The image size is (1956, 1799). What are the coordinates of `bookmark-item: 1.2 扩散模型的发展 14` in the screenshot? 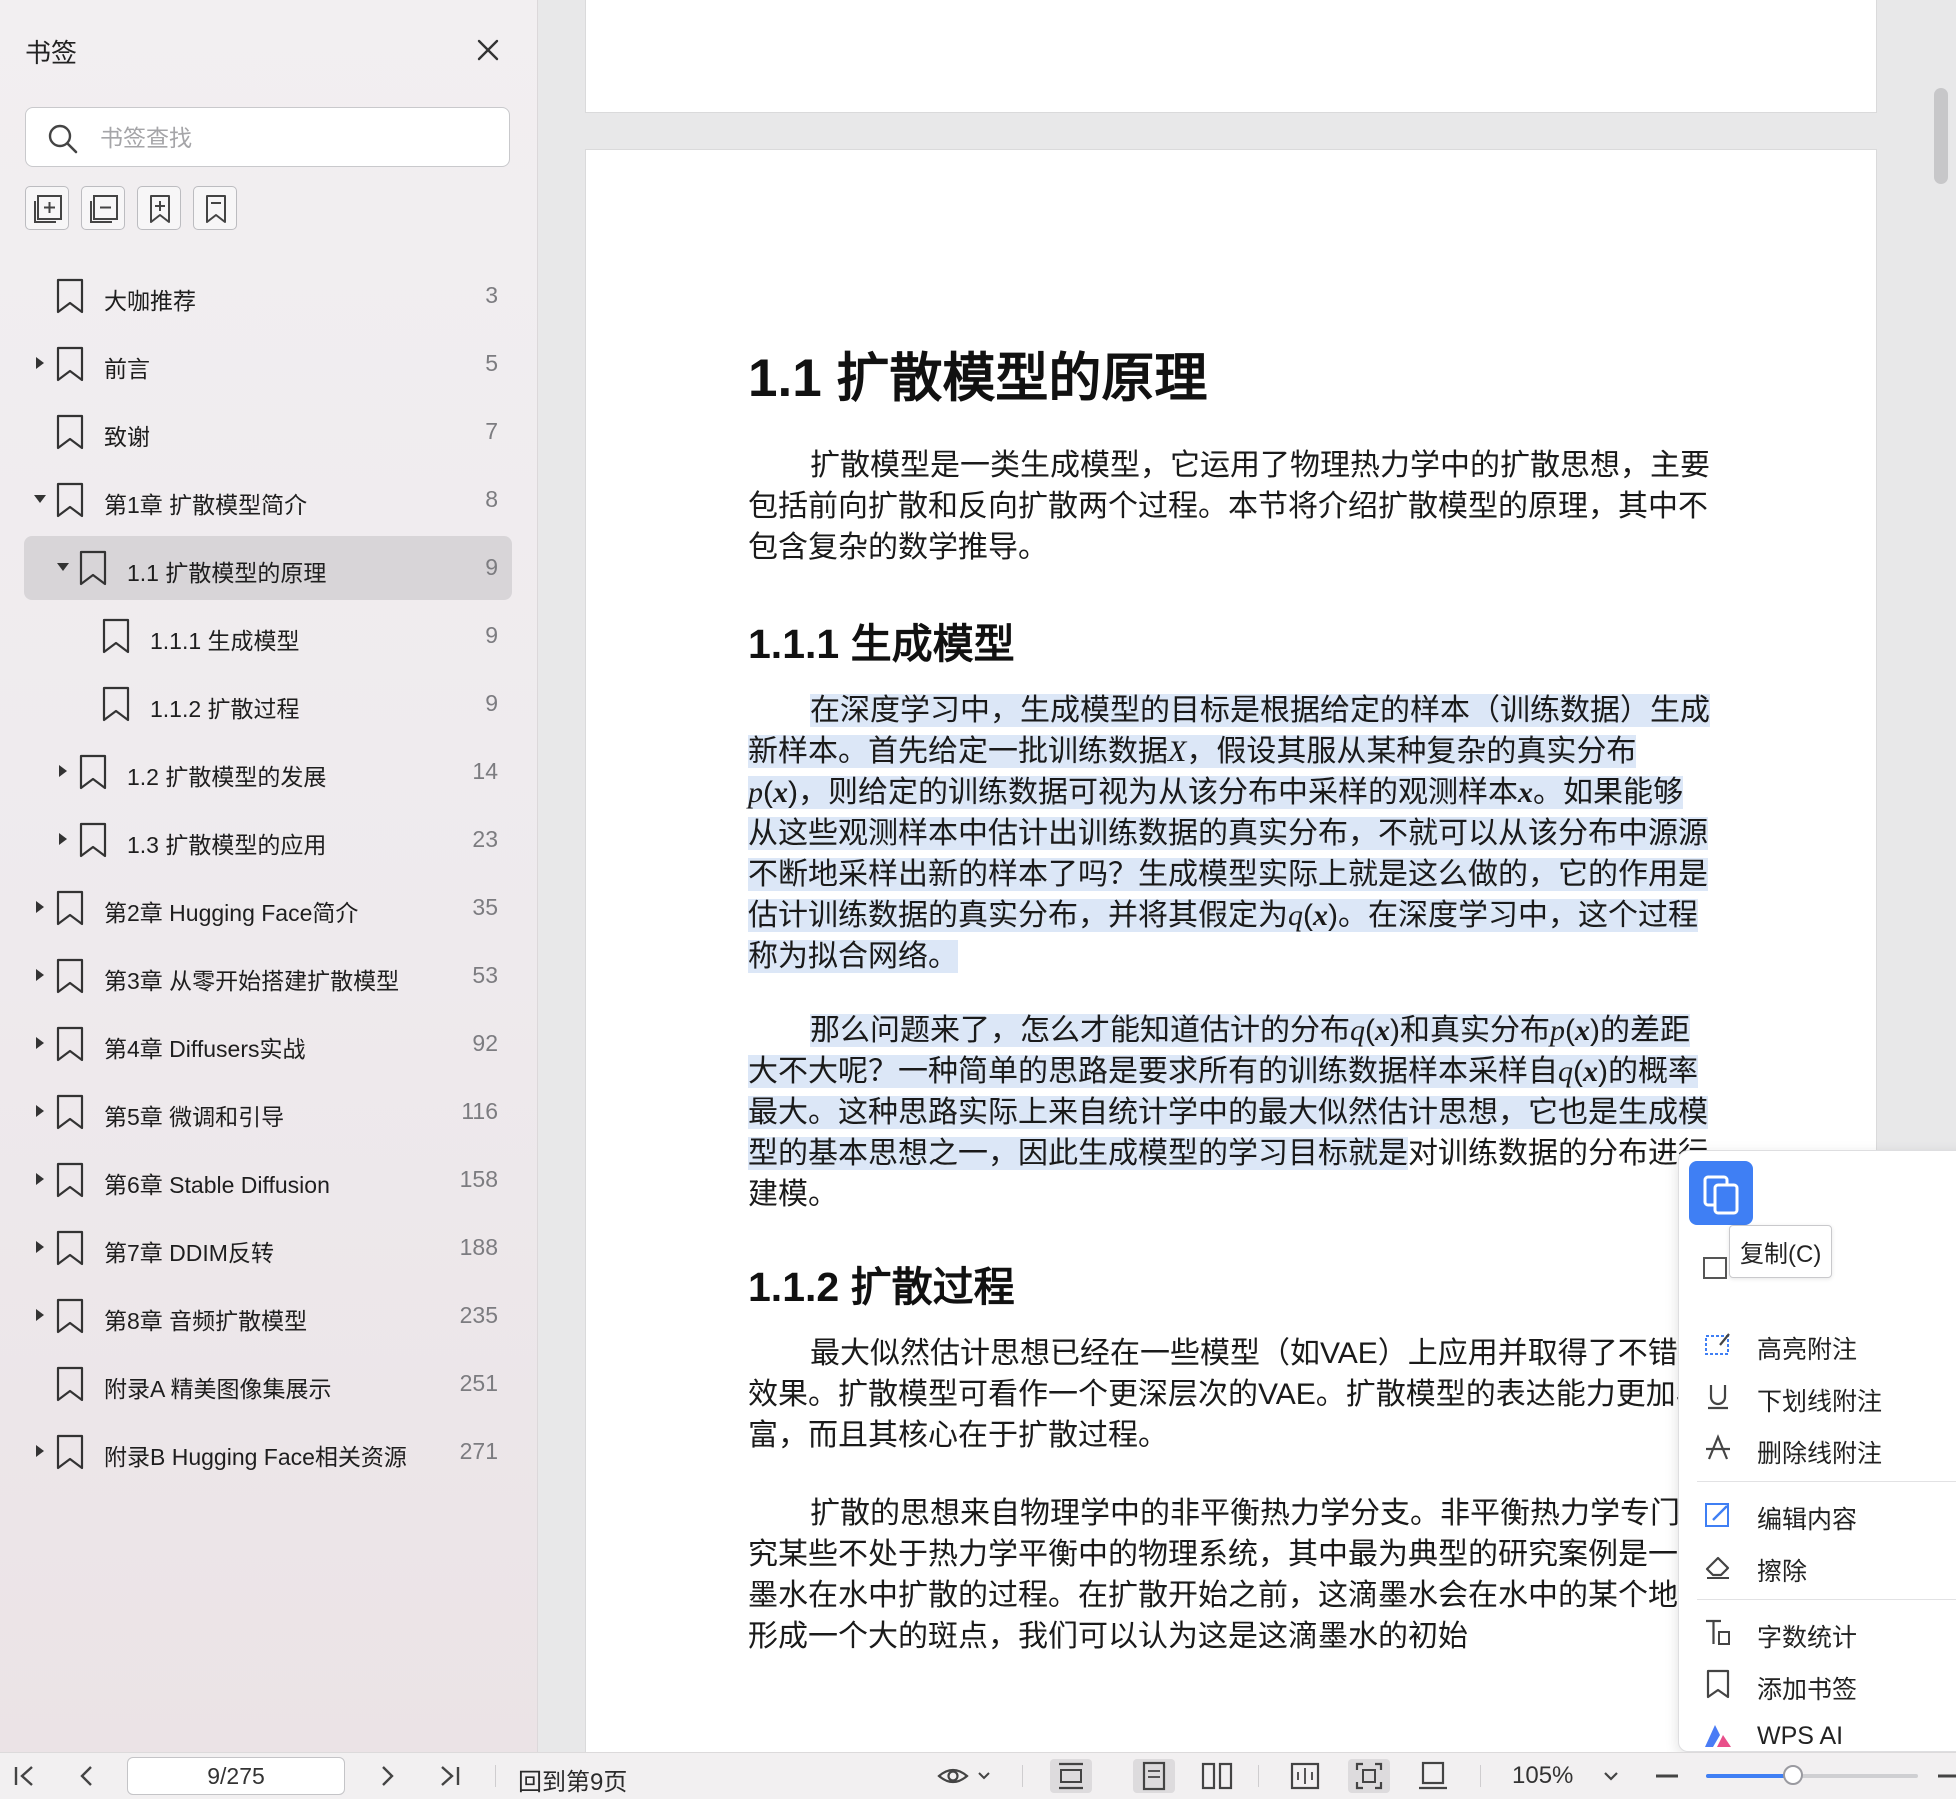 It's located at (268, 772).